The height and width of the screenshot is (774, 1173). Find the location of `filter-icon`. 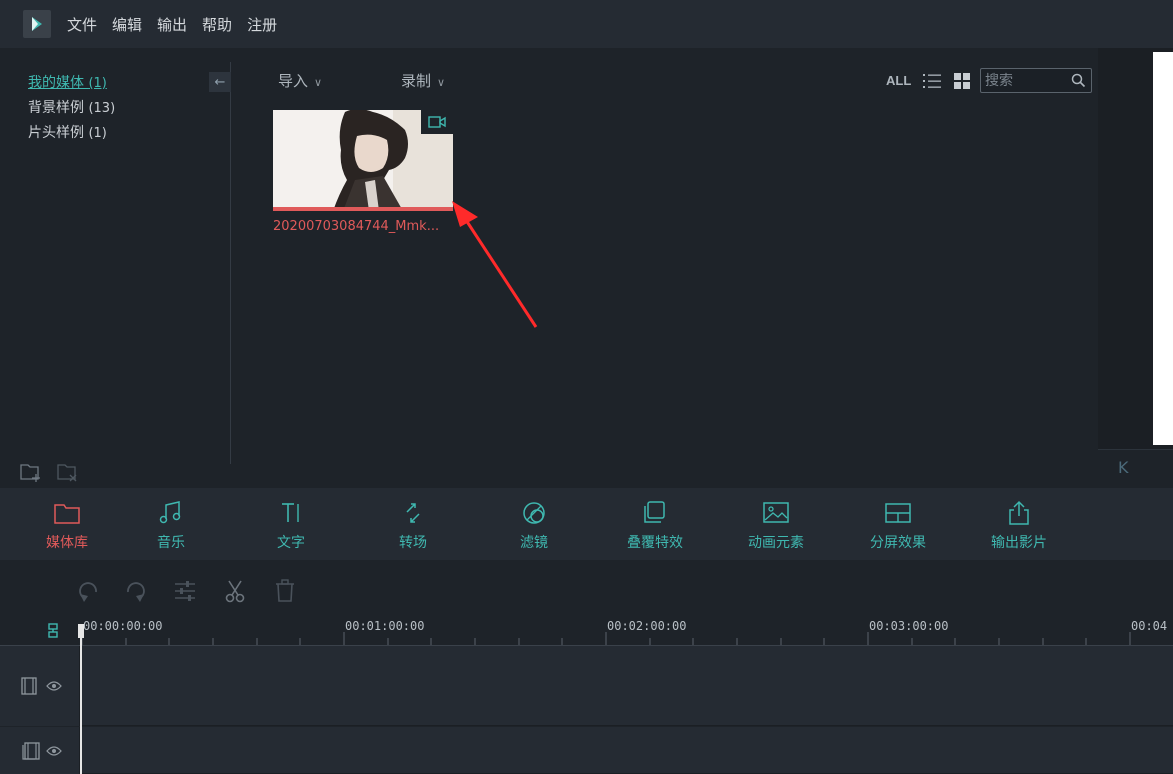

filter-icon is located at coordinates (534, 513).